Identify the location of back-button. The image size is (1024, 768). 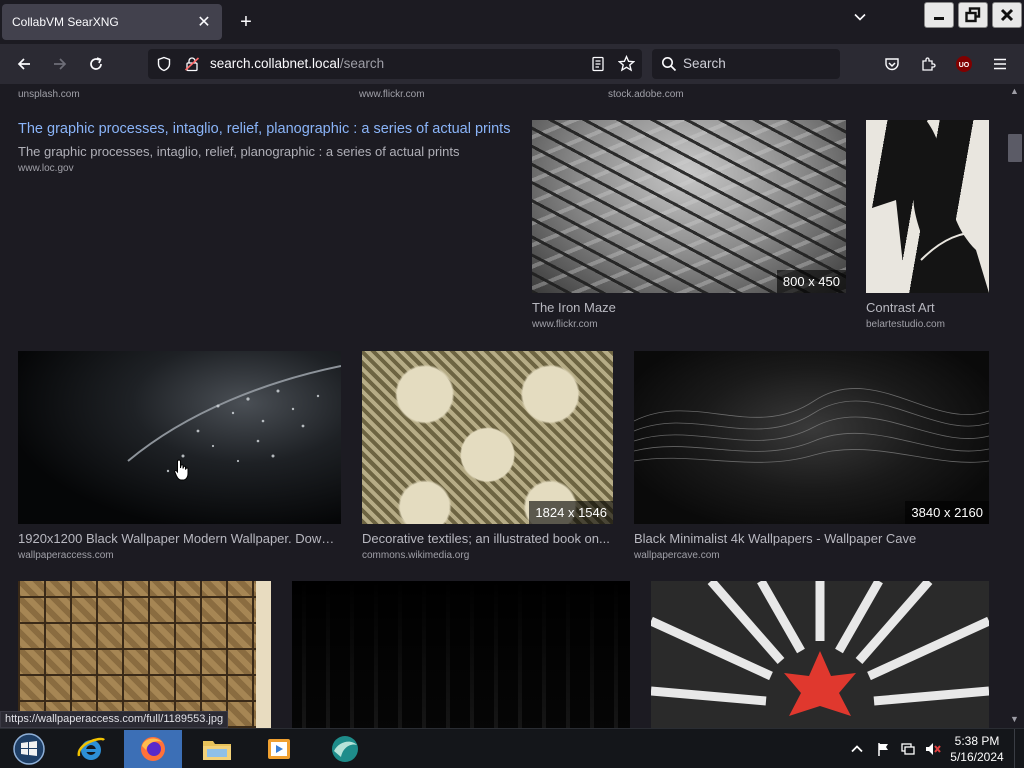
(24, 64).